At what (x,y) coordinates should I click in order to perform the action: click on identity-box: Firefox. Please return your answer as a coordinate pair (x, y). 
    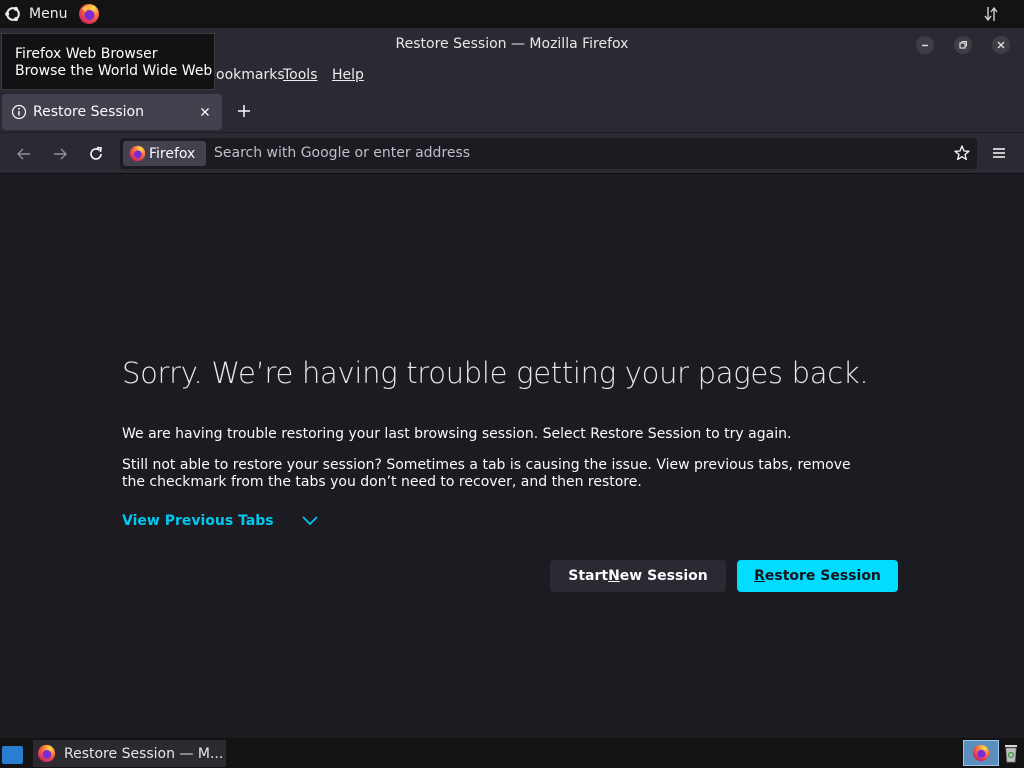
    Looking at the image, I should click on (164, 153).